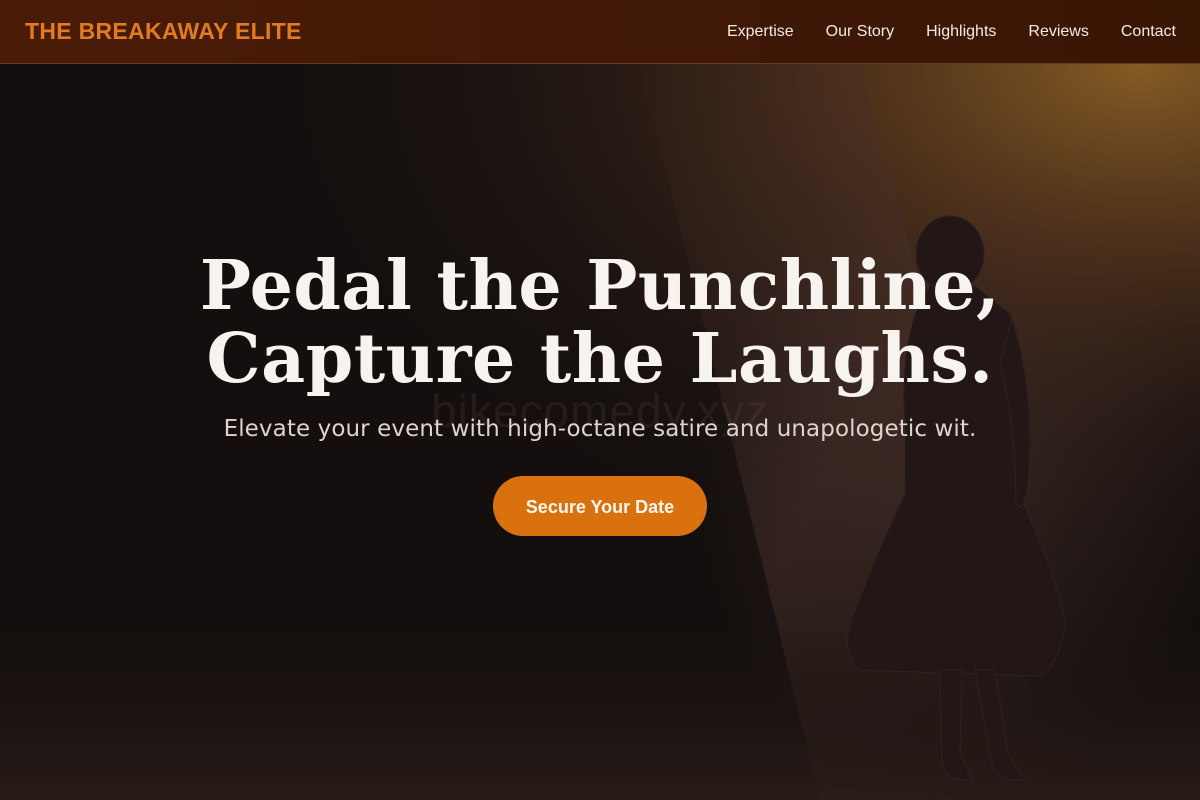 This screenshot has width=1200, height=800. Describe the element at coordinates (860, 32) in the screenshot. I see `nav-link-our-story: Our Story` at that location.